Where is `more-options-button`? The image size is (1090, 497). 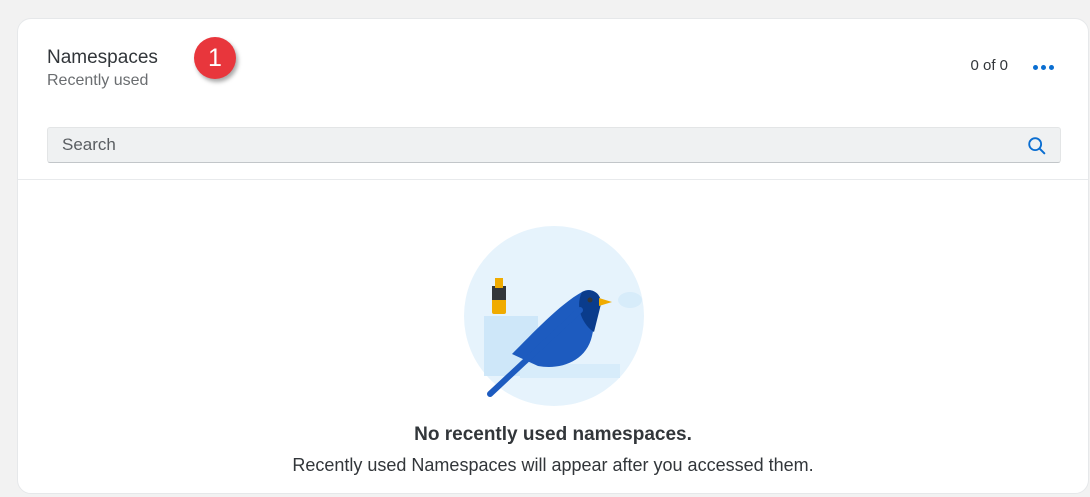 more-options-button is located at coordinates (1043, 67).